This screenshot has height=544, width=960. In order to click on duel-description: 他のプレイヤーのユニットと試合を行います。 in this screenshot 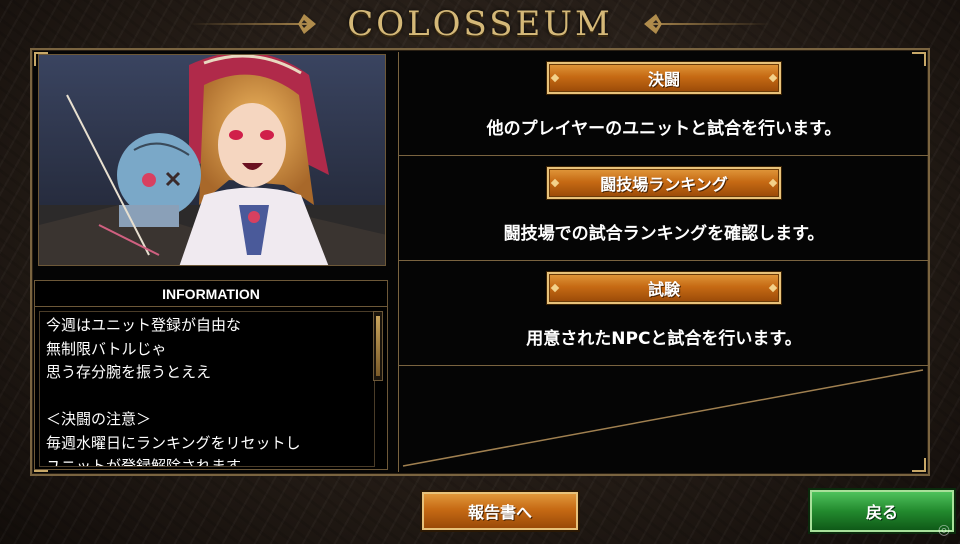, I will do `click(664, 129)`.